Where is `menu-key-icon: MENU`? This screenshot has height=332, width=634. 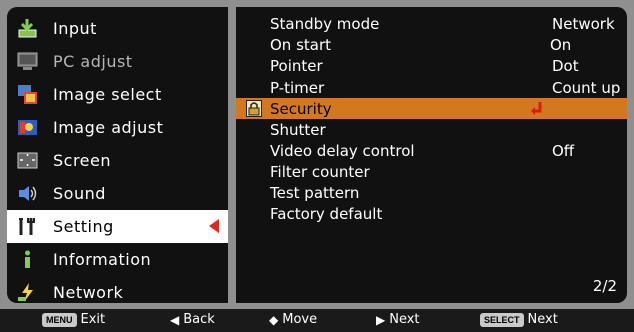
menu-key-icon: MENU is located at coordinates (59, 319).